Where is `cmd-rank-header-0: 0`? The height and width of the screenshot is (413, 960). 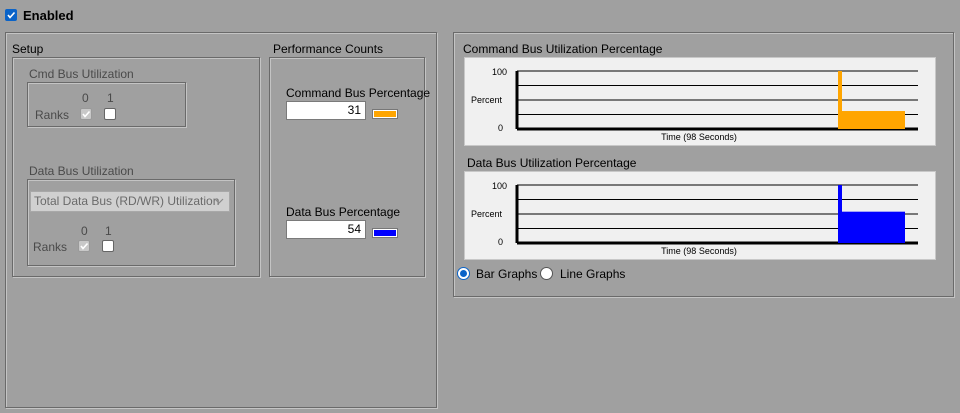 cmd-rank-header-0: 0 is located at coordinates (85, 98).